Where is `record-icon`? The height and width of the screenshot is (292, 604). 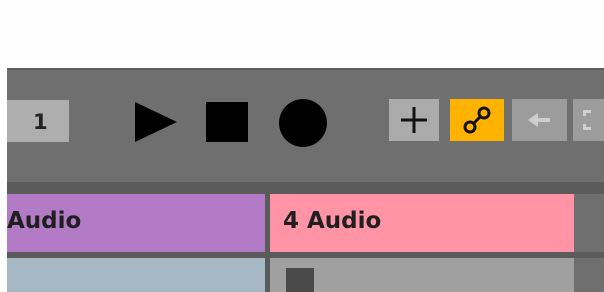
record-icon is located at coordinates (303, 123).